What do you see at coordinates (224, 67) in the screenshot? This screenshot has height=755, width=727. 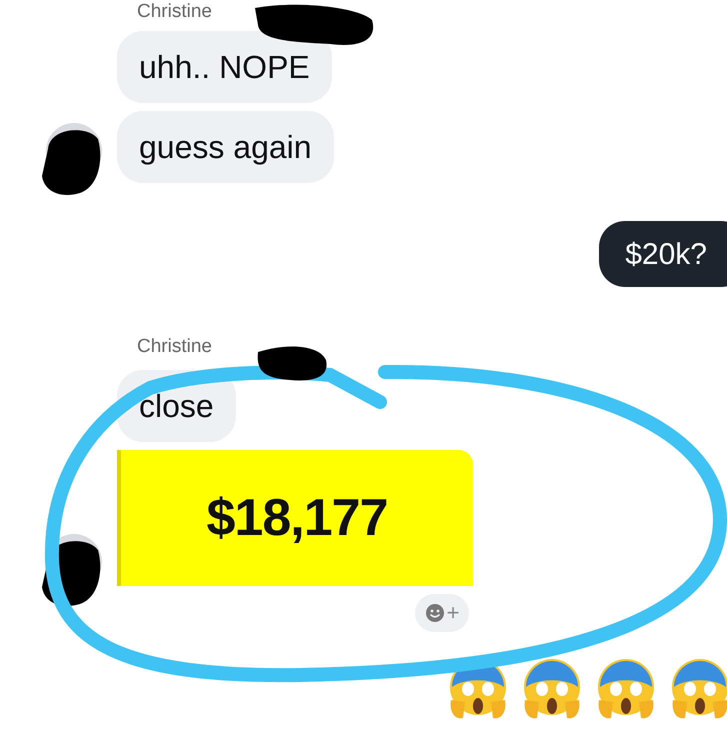 I see `message-bubble: uhh.. NOPE` at bounding box center [224, 67].